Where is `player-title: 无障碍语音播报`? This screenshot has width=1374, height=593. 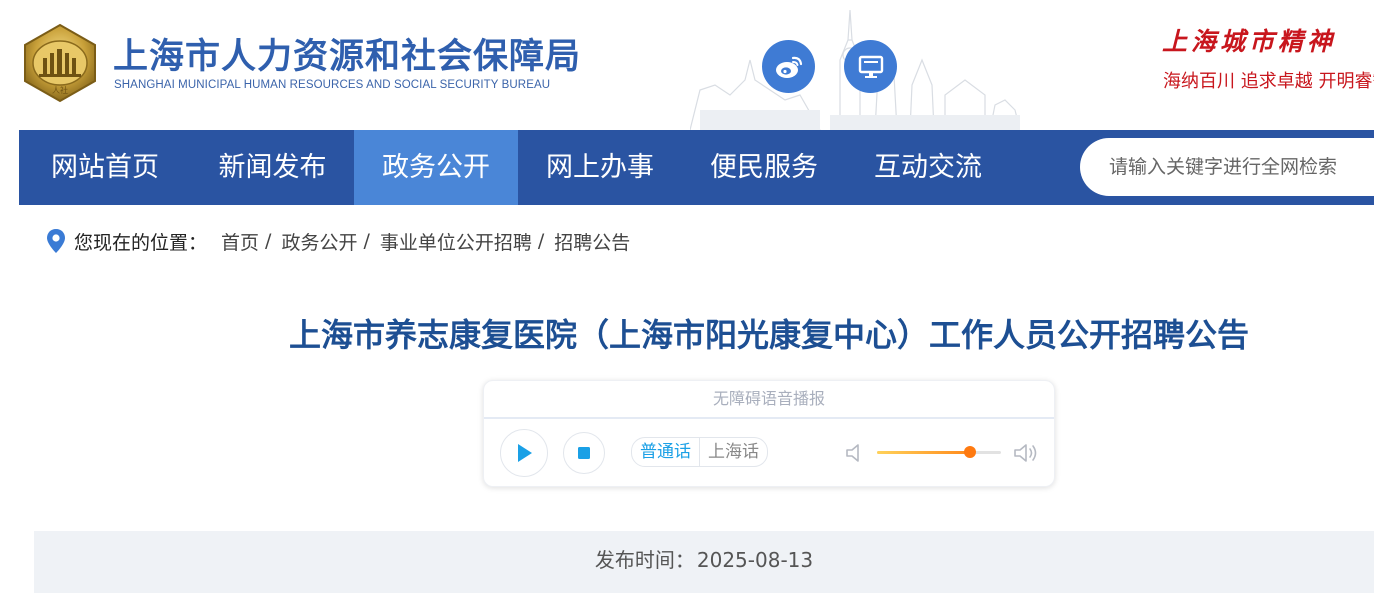
player-title: 无障碍语音播报 is located at coordinates (769, 400).